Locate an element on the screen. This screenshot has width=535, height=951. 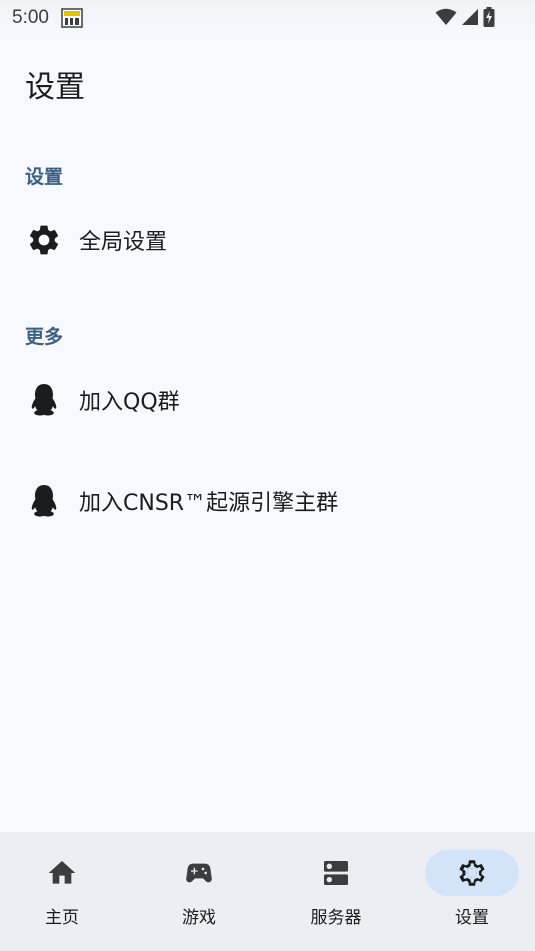
battery-icon is located at coordinates (489, 17).